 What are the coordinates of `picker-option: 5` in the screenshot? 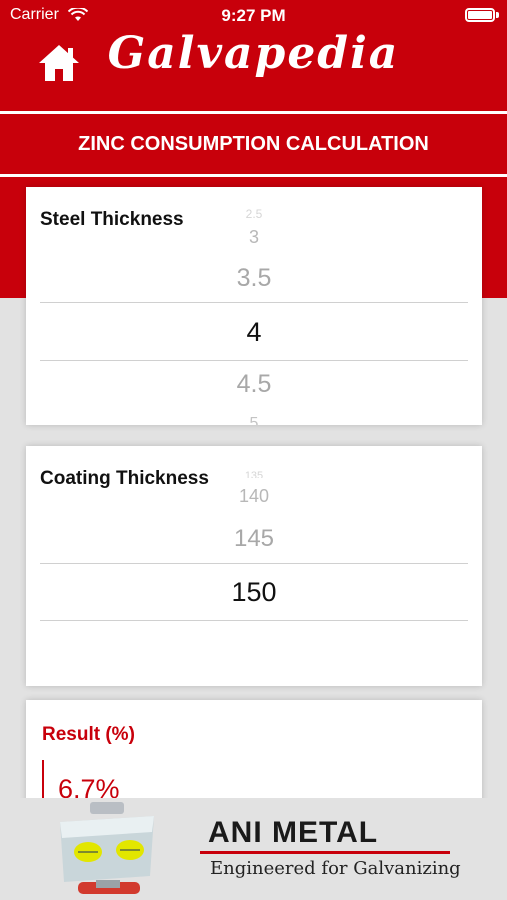 It's located at (254, 420).